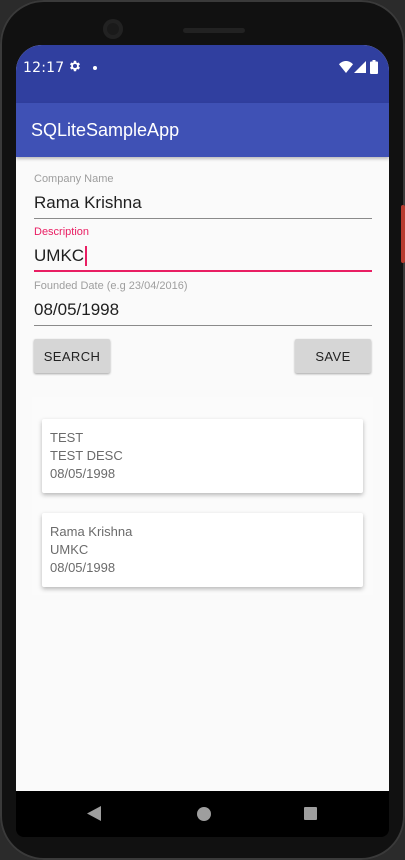 The height and width of the screenshot is (860, 405). I want to click on battery-icon, so click(374, 67).